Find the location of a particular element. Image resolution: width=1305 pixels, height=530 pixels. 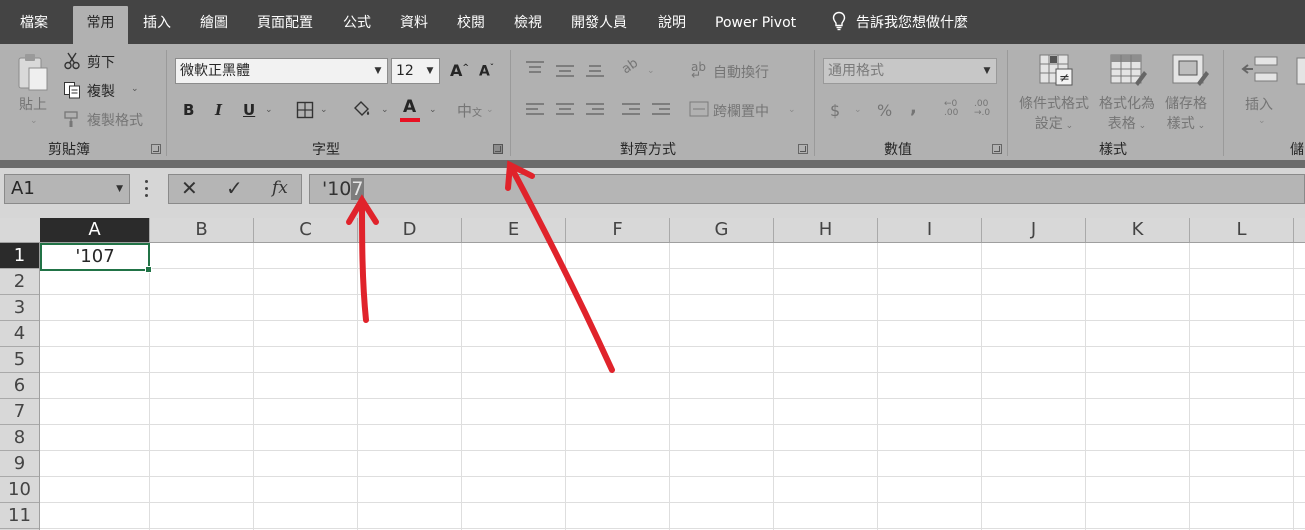

number-format-box: 通用格式 ▼ is located at coordinates (910, 71).